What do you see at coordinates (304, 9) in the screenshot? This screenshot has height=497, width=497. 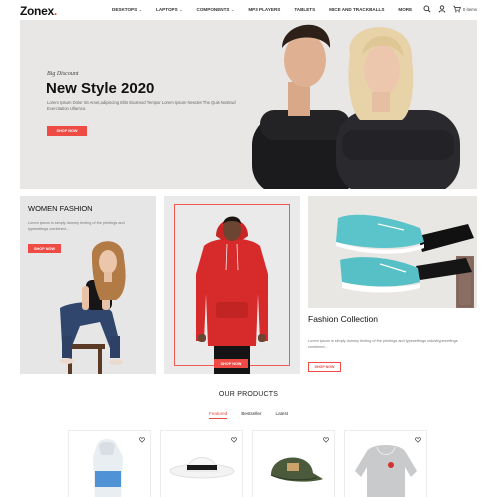 I see `nav-item-tablets: TABLETS` at bounding box center [304, 9].